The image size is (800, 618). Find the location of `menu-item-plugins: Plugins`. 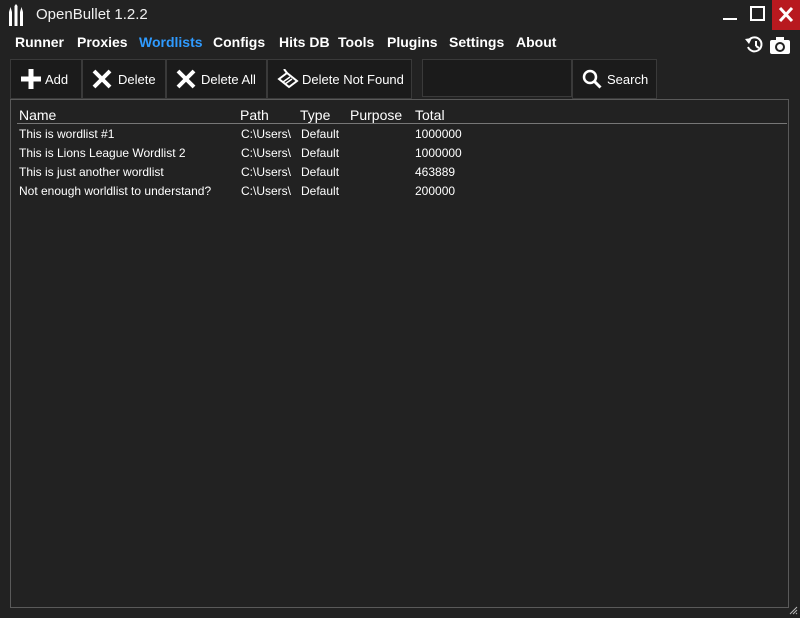

menu-item-plugins: Plugins is located at coordinates (412, 42).